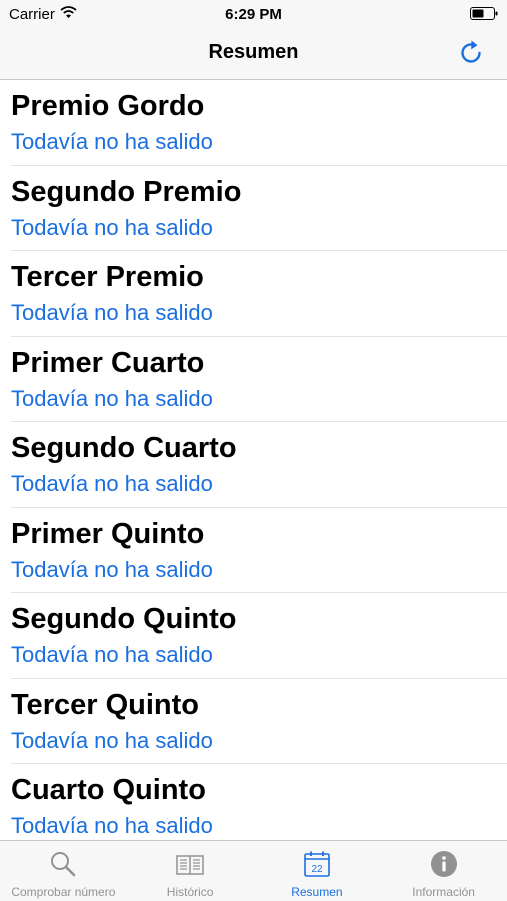  I want to click on tab-label: Información, so click(443, 892).